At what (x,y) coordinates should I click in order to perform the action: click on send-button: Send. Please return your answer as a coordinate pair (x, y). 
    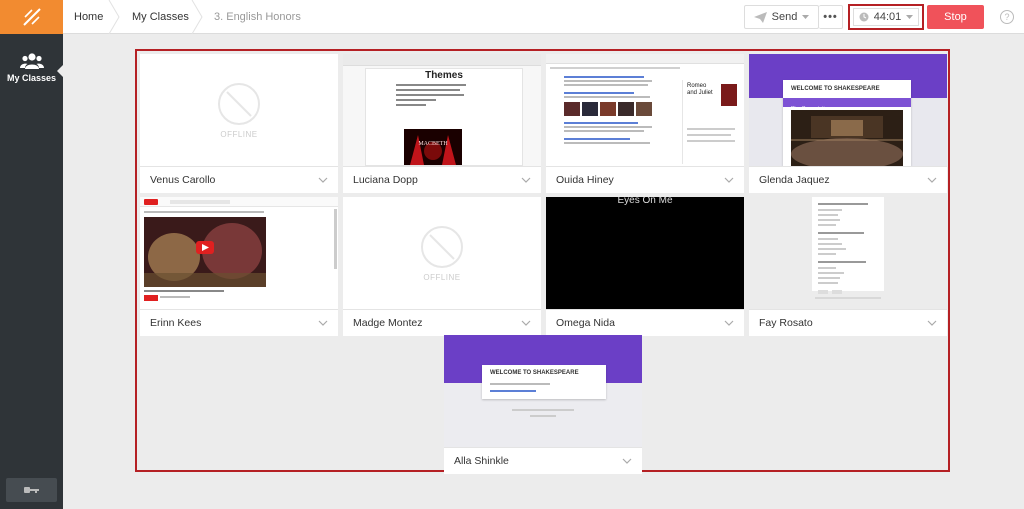
    Looking at the image, I should click on (781, 17).